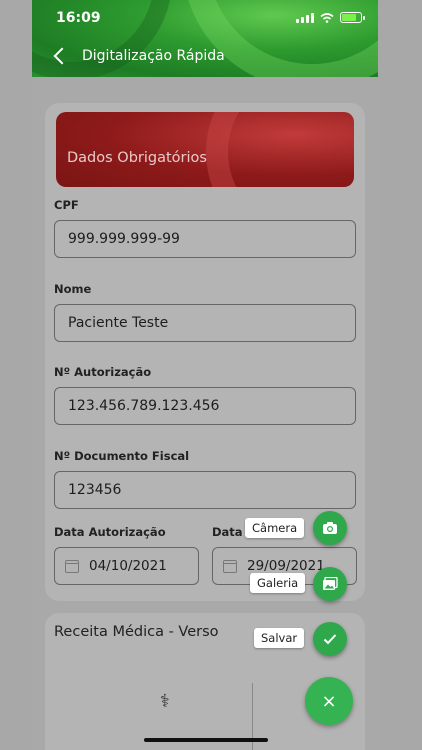 This screenshot has height=750, width=422. I want to click on status-bar: 16:09, so click(210, 20).